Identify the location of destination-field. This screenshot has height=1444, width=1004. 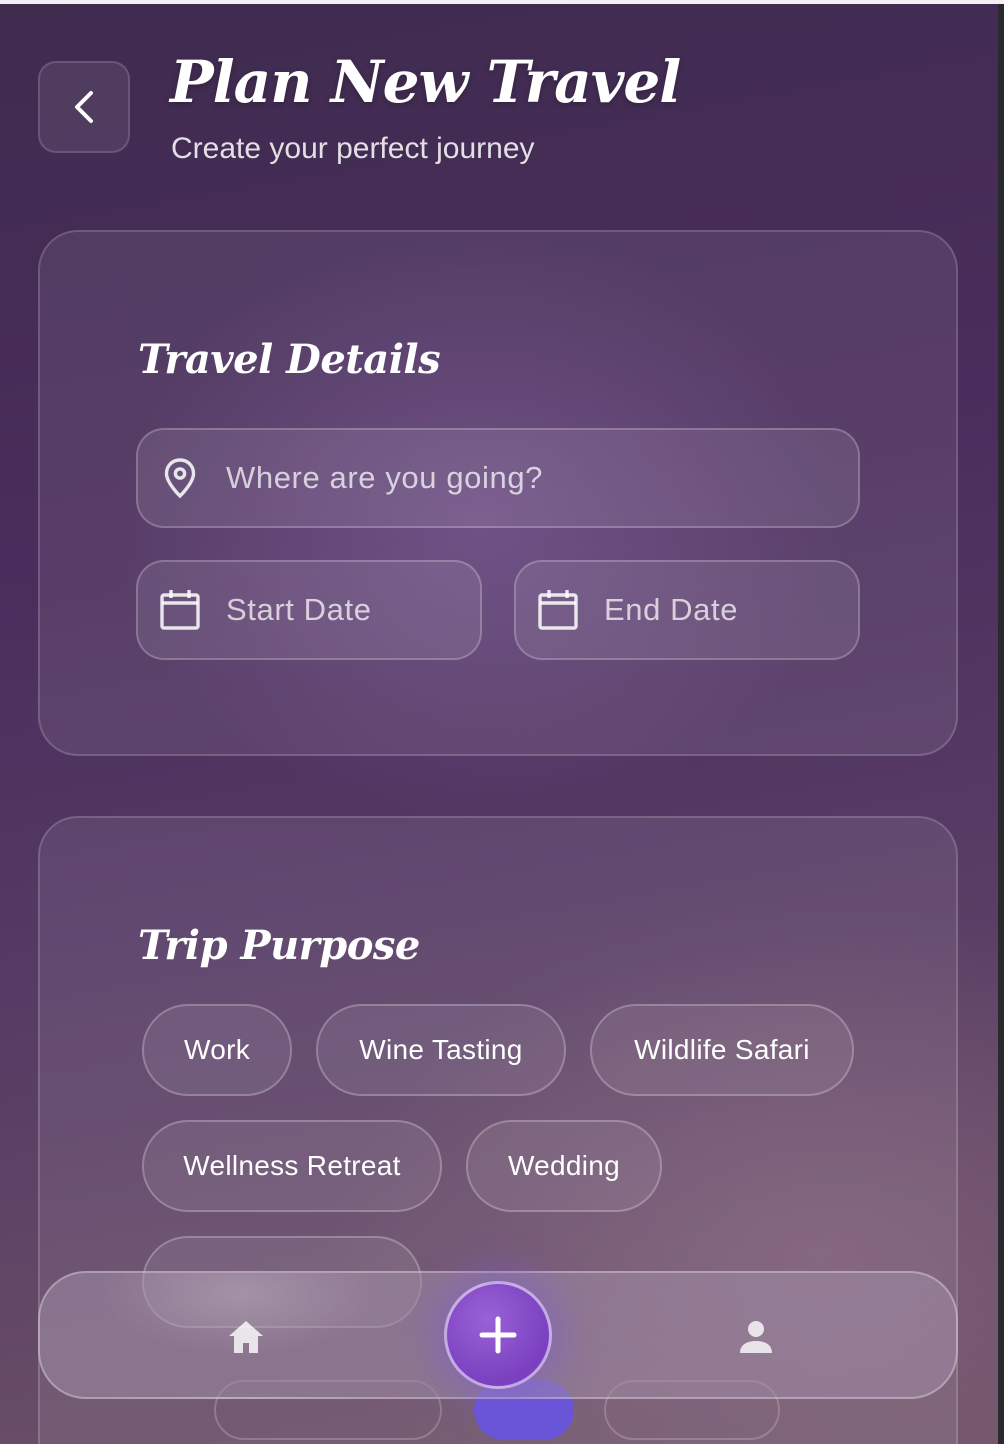
(498, 478).